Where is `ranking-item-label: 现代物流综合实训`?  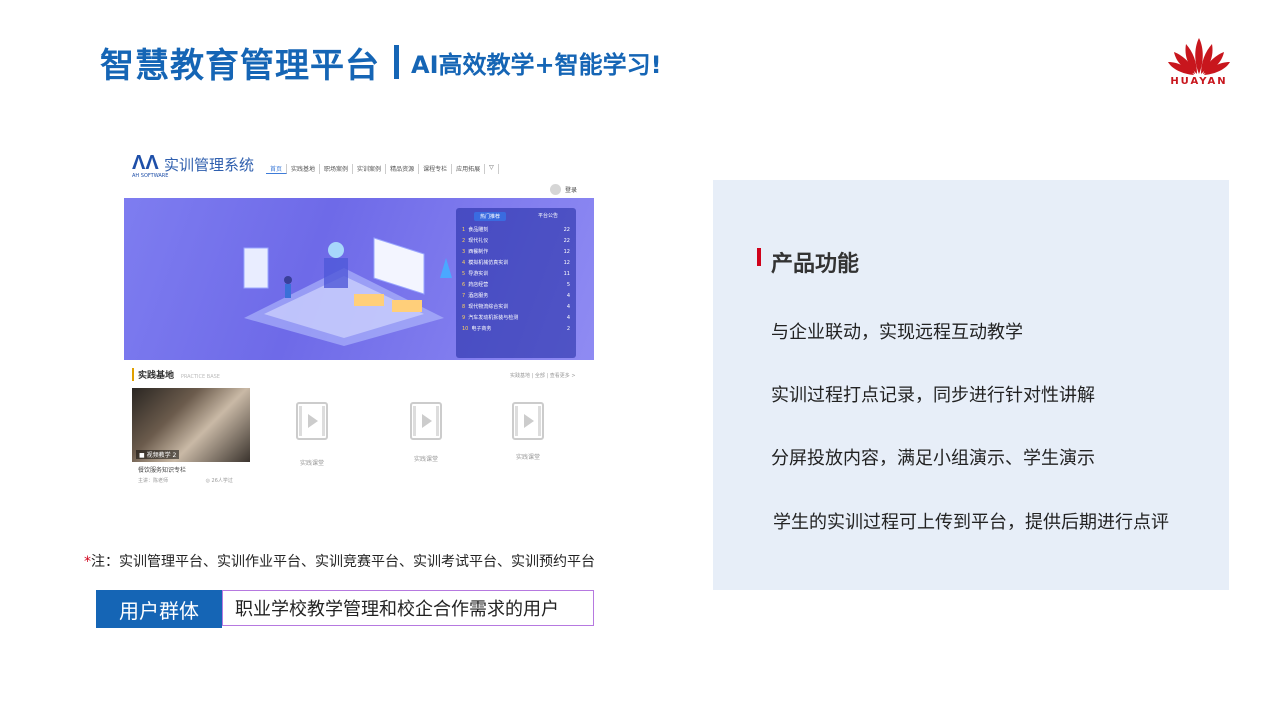 ranking-item-label: 现代物流综合实训 is located at coordinates (488, 307).